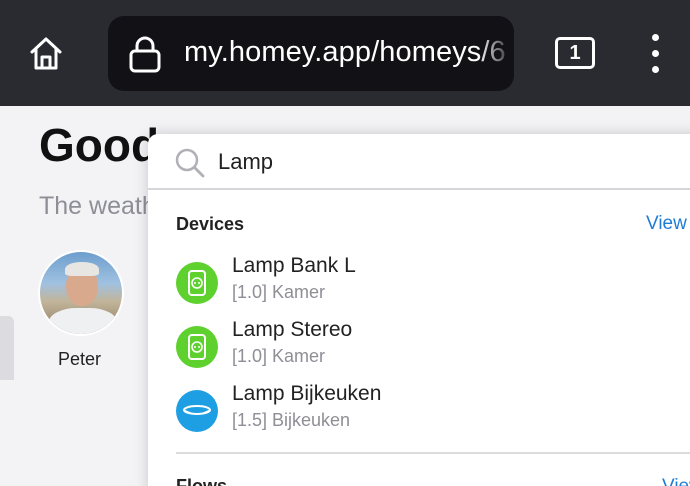 This screenshot has width=690, height=486. What do you see at coordinates (145, 54) in the screenshot?
I see `lock-icon` at bounding box center [145, 54].